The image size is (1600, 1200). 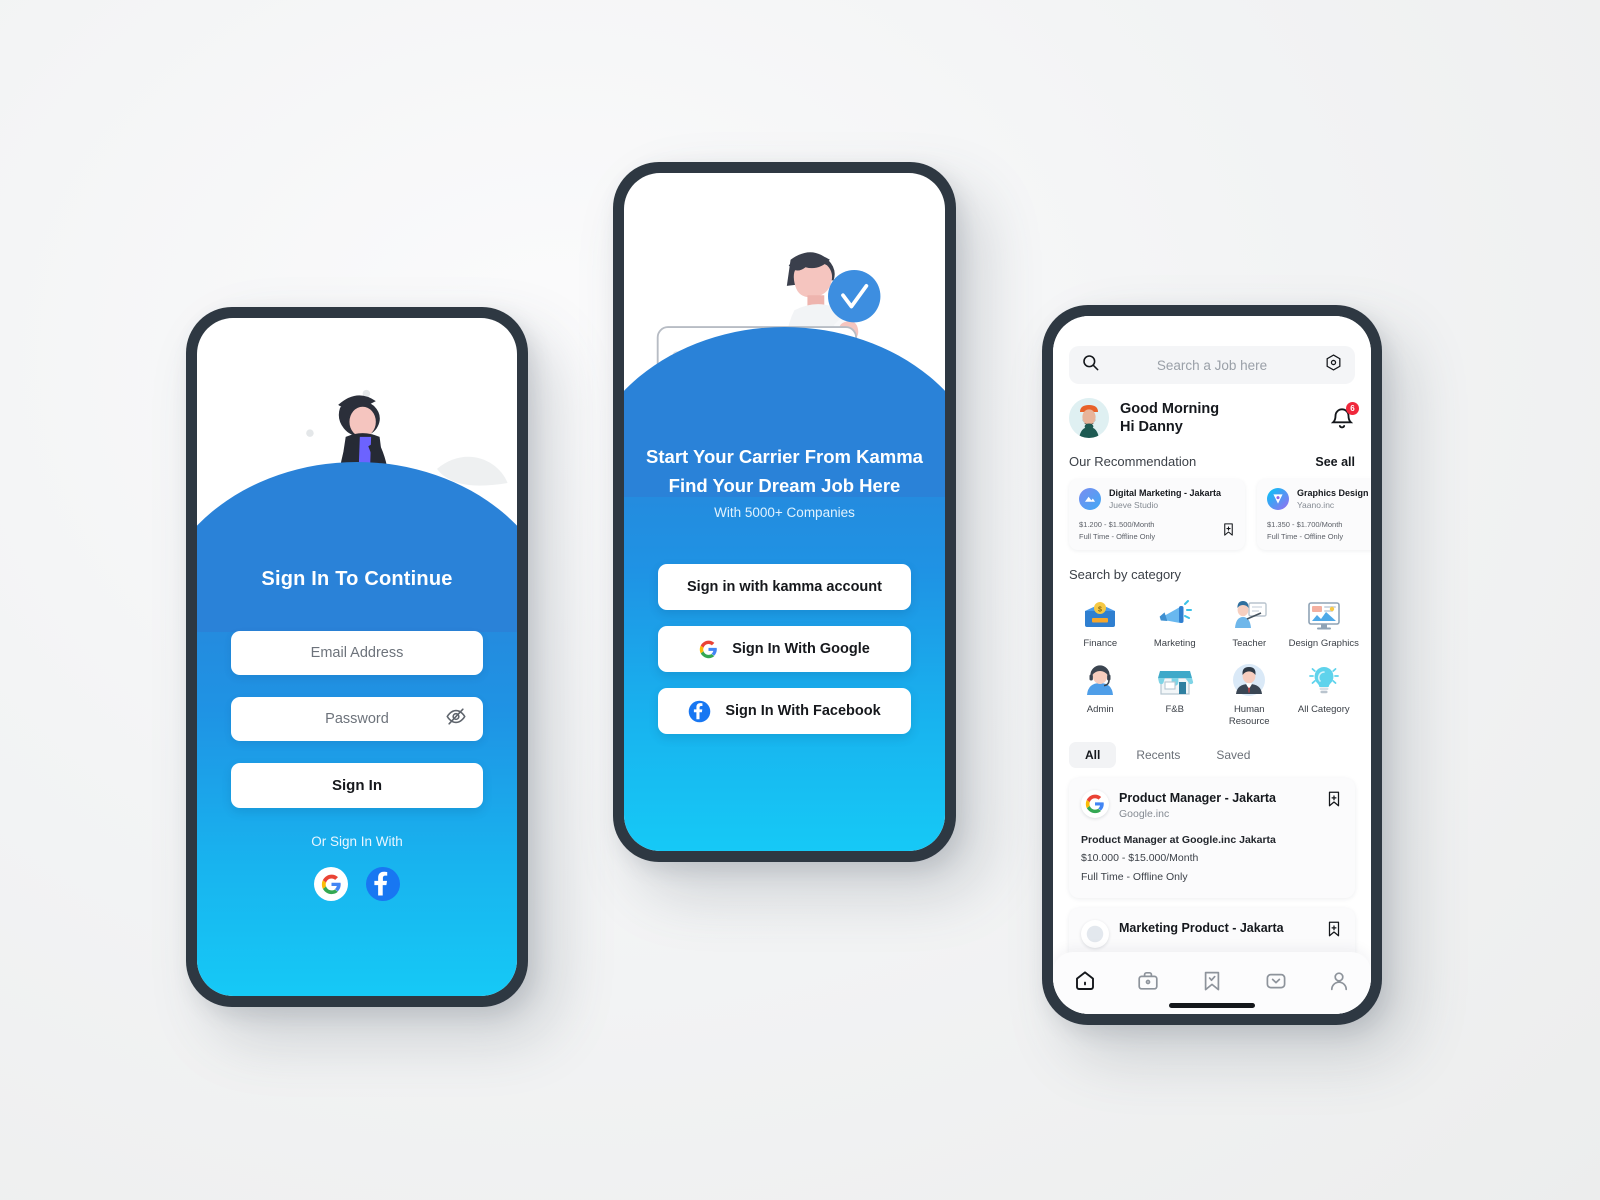 I want to click on nav-saved-button, so click(x=1212, y=983).